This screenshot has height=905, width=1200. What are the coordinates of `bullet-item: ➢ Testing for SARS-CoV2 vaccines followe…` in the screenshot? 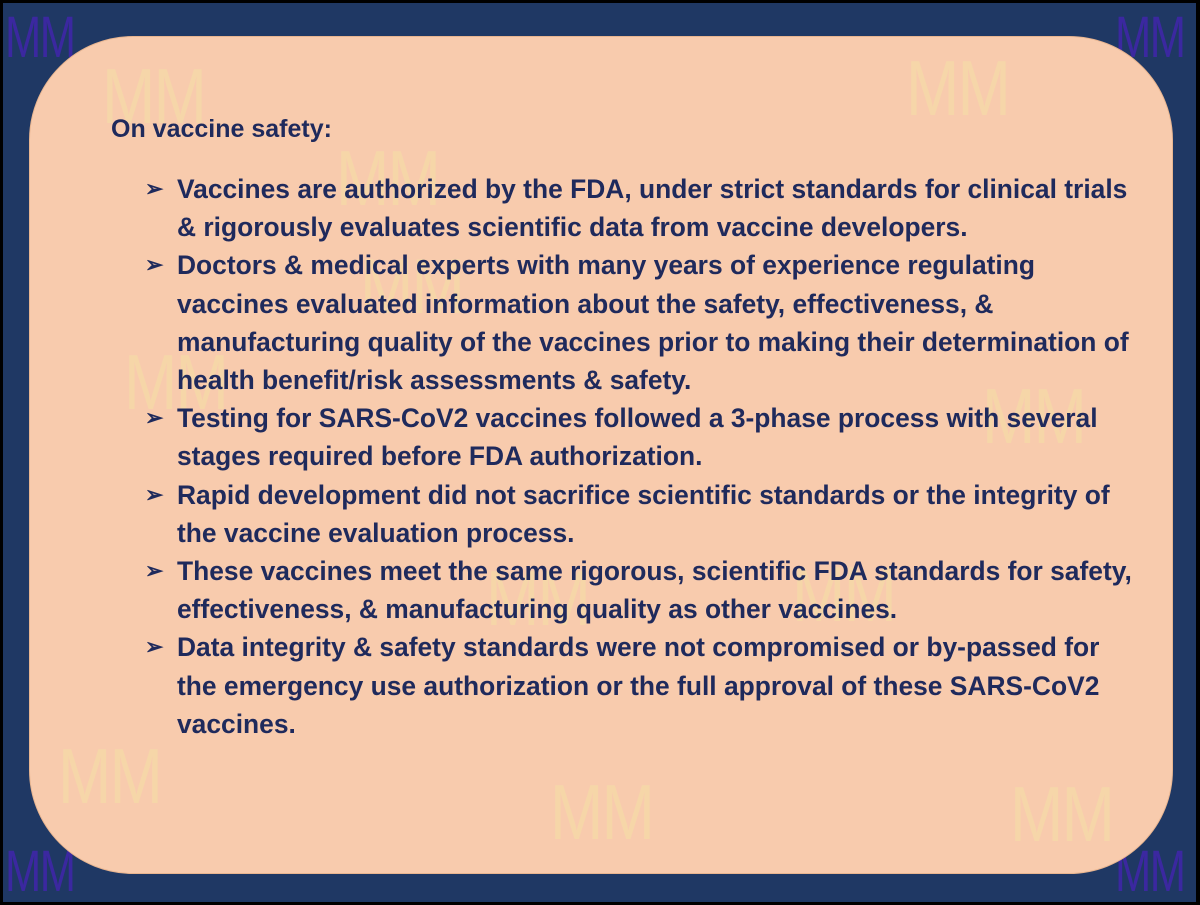 It's located at (643, 437).